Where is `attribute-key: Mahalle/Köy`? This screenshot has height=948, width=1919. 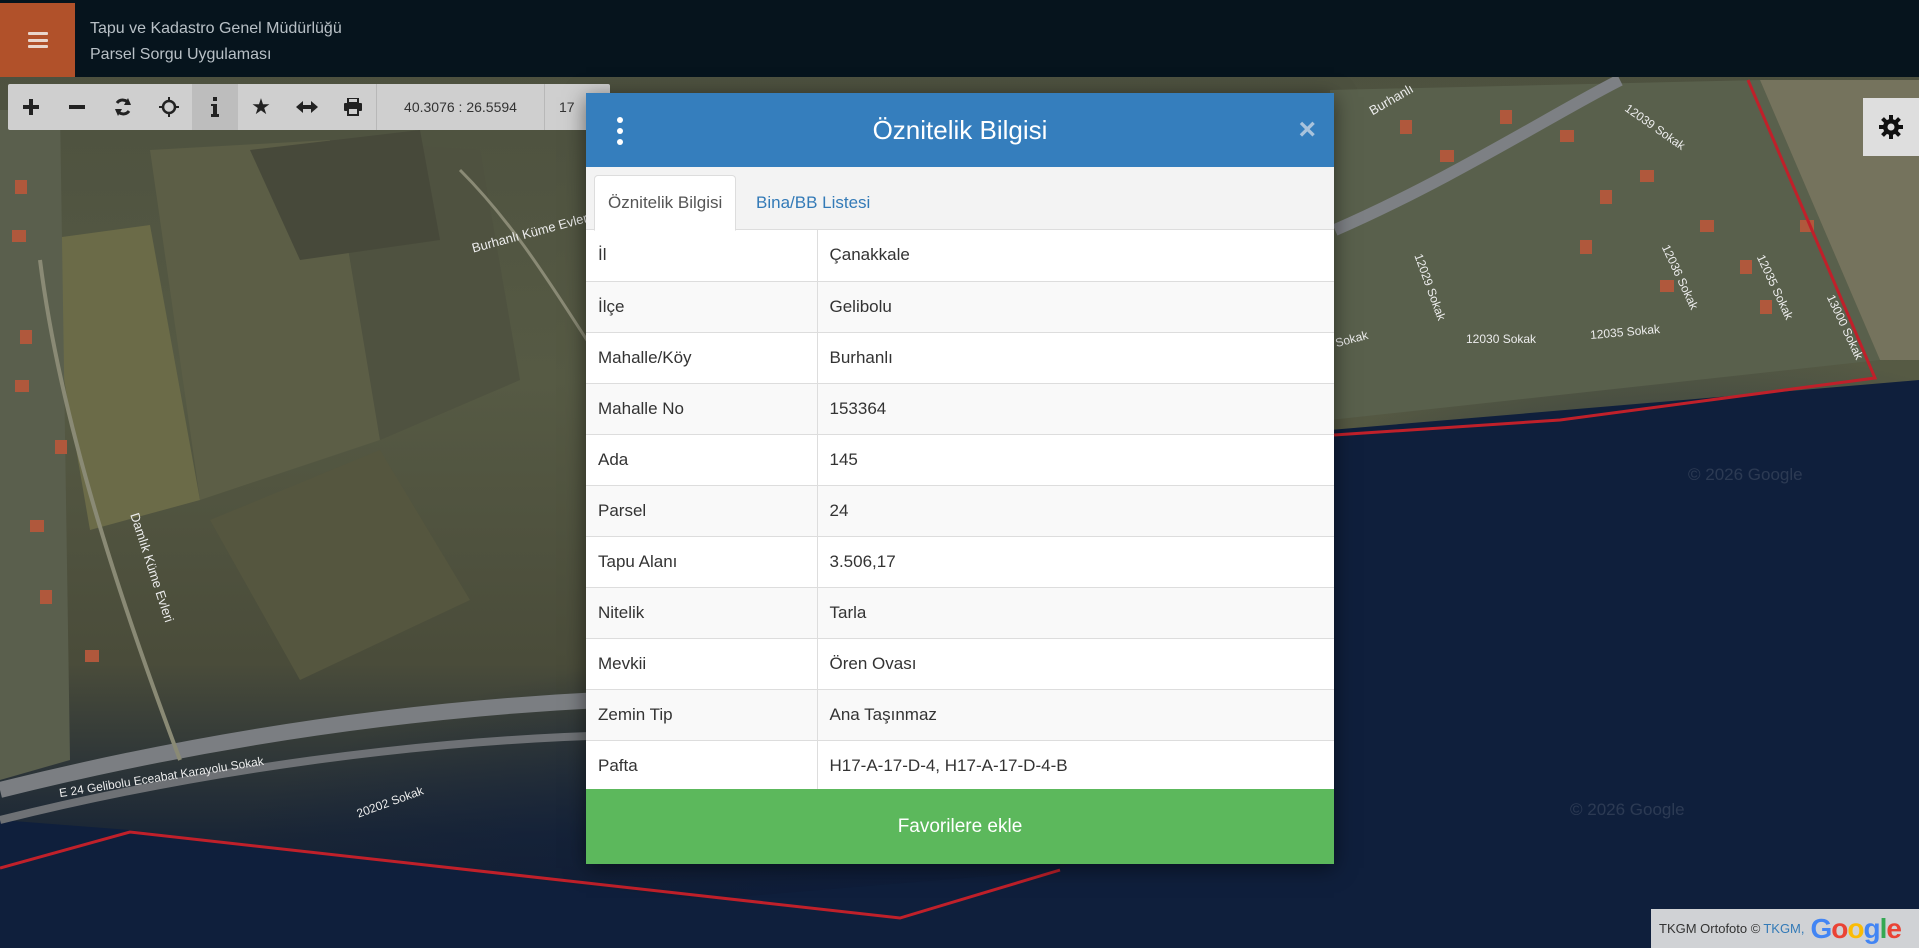
attribute-key: Mahalle/Köy is located at coordinates (702, 358).